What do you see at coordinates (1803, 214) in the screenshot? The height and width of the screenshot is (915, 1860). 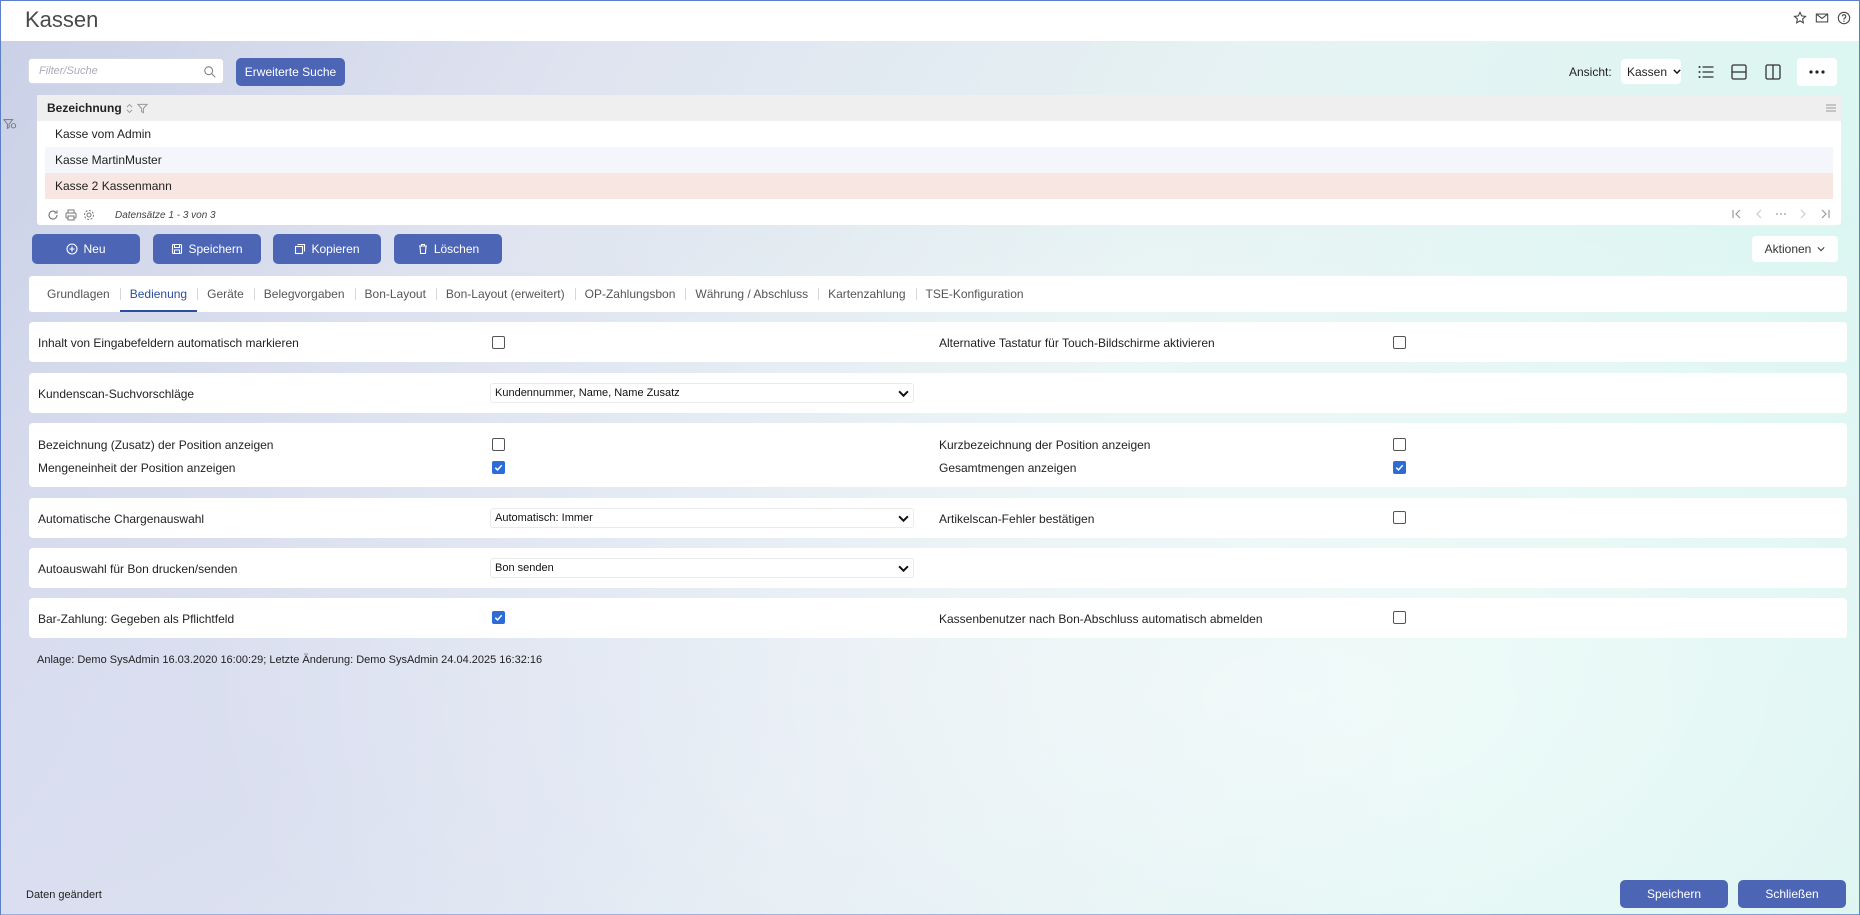 I see `next-page-icon` at bounding box center [1803, 214].